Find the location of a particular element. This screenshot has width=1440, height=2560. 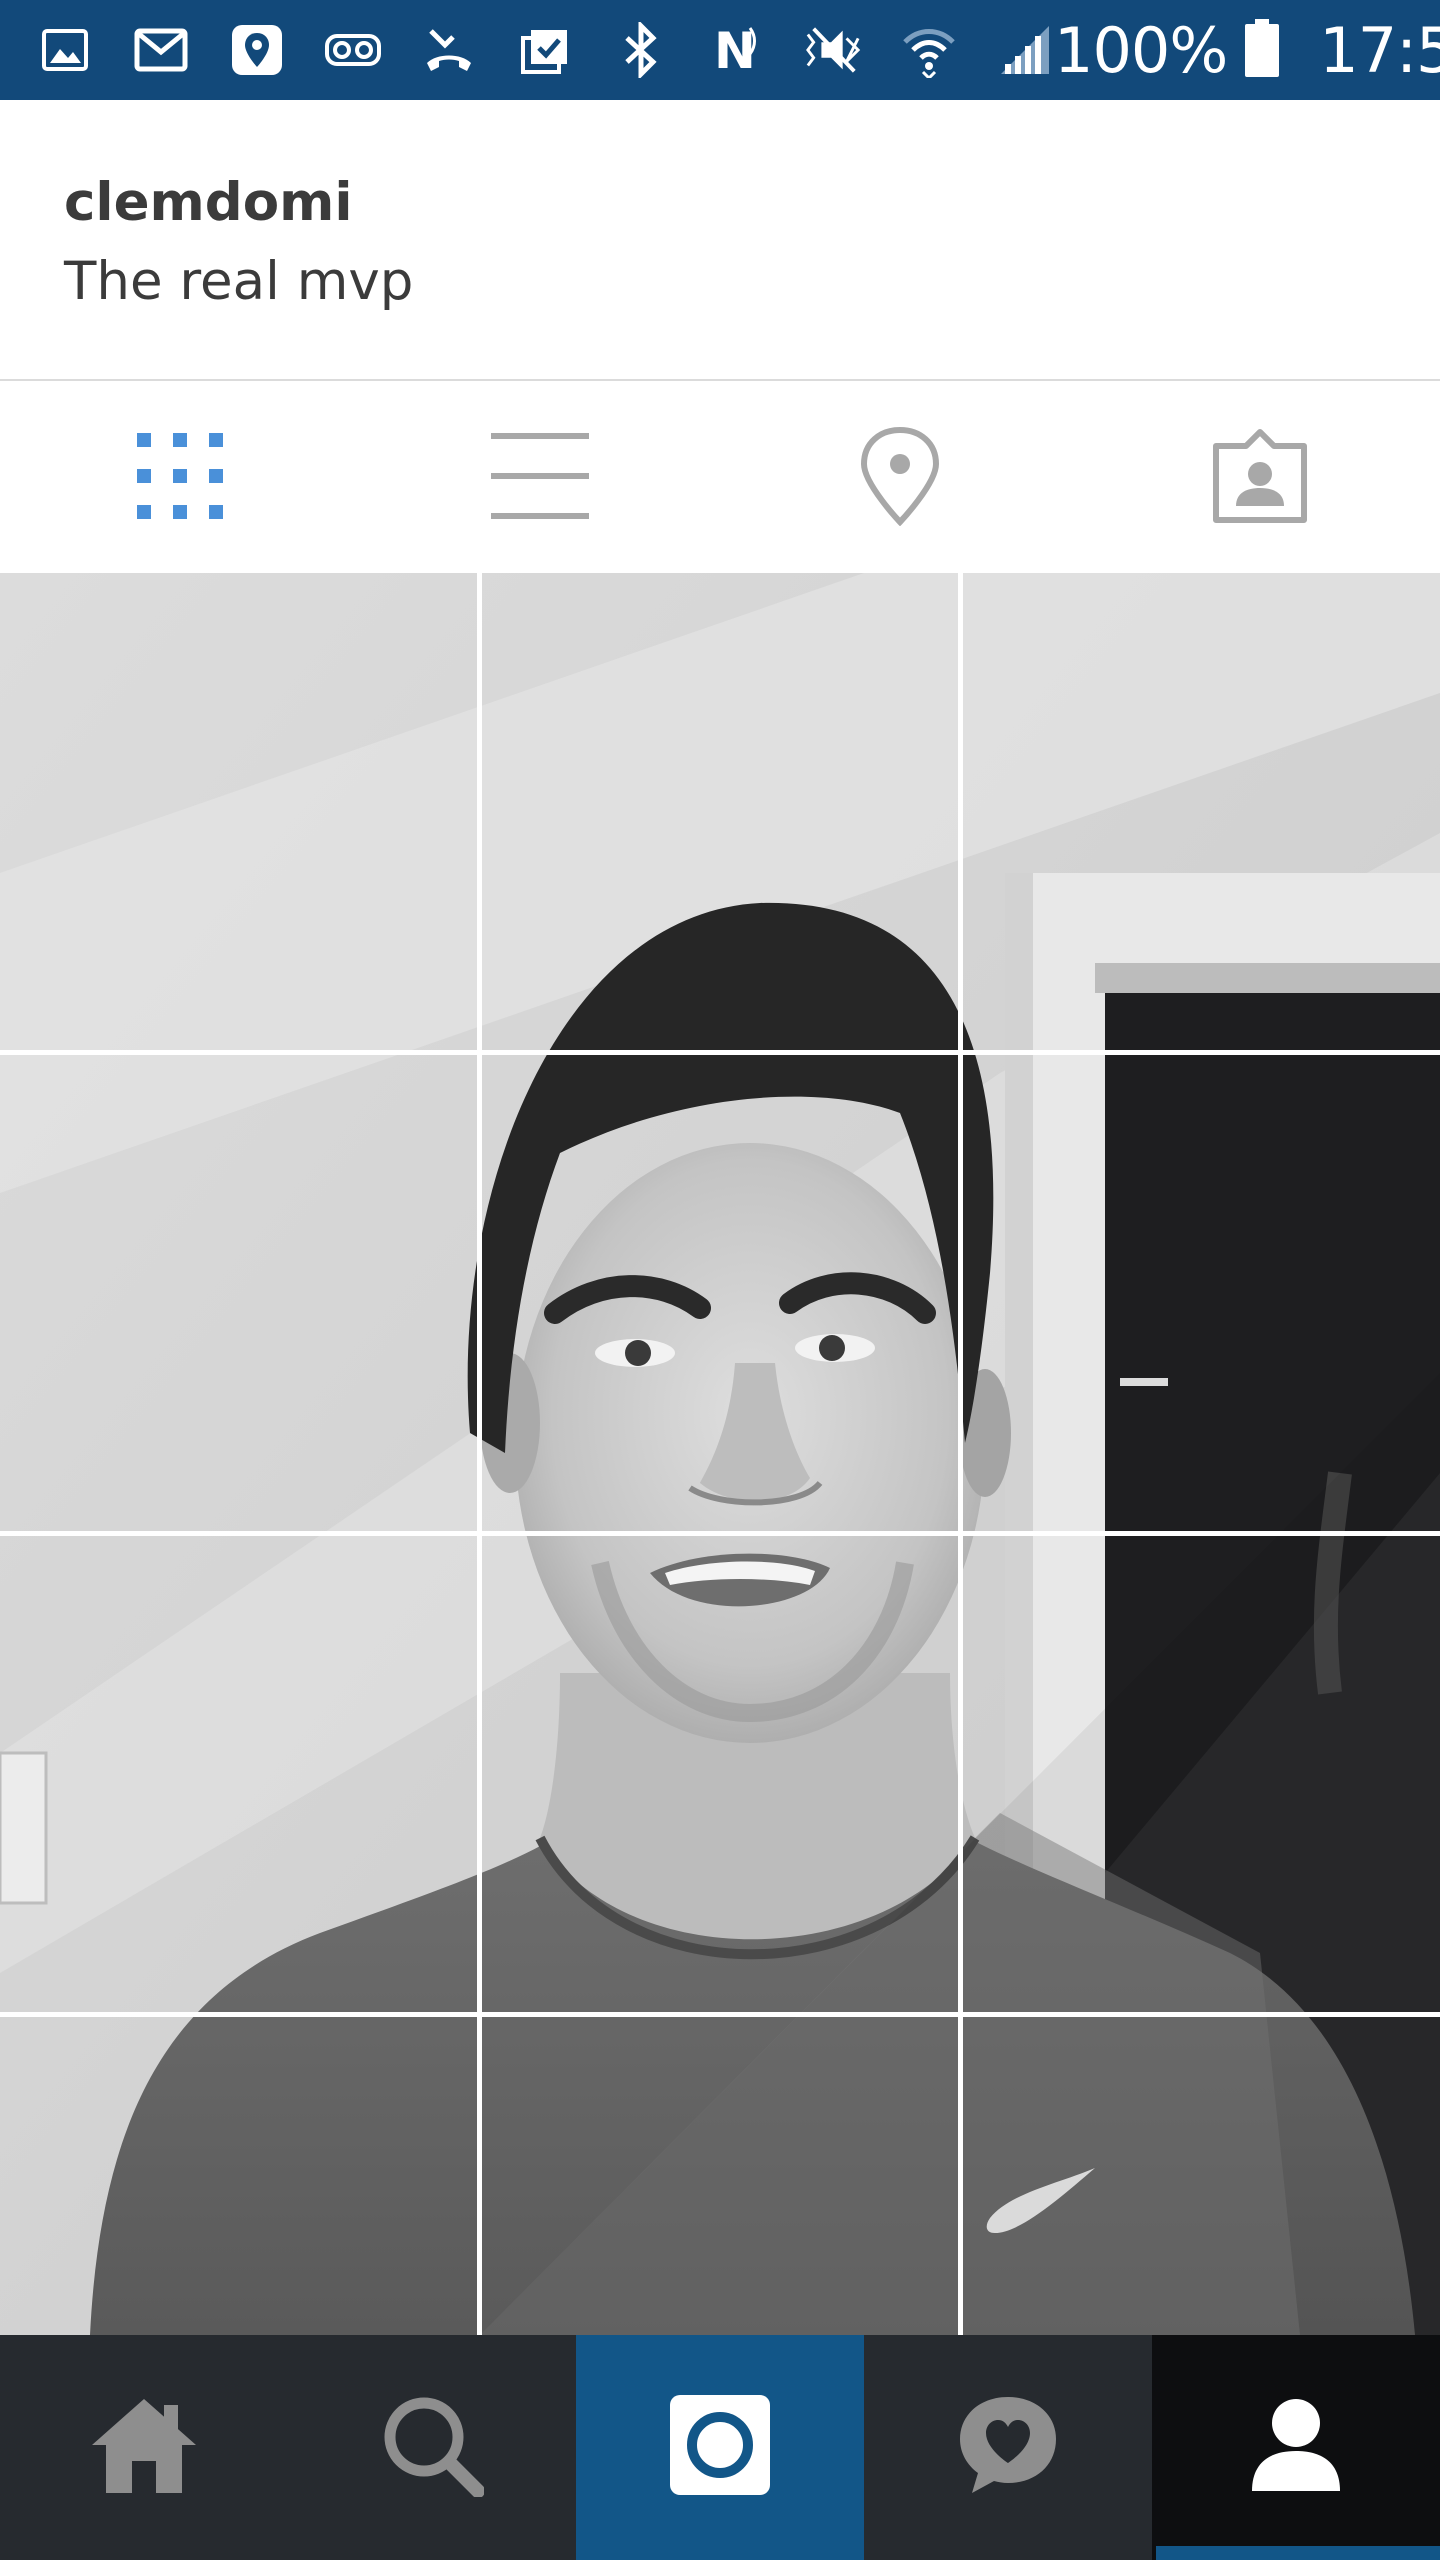

activity-heart-icon is located at coordinates (1008, 2447).